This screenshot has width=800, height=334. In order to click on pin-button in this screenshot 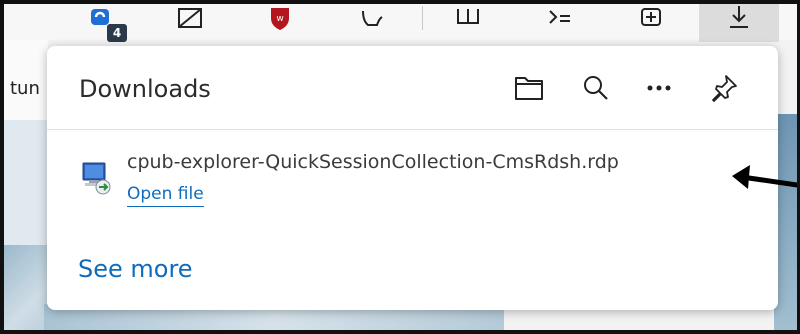, I will do `click(724, 88)`.